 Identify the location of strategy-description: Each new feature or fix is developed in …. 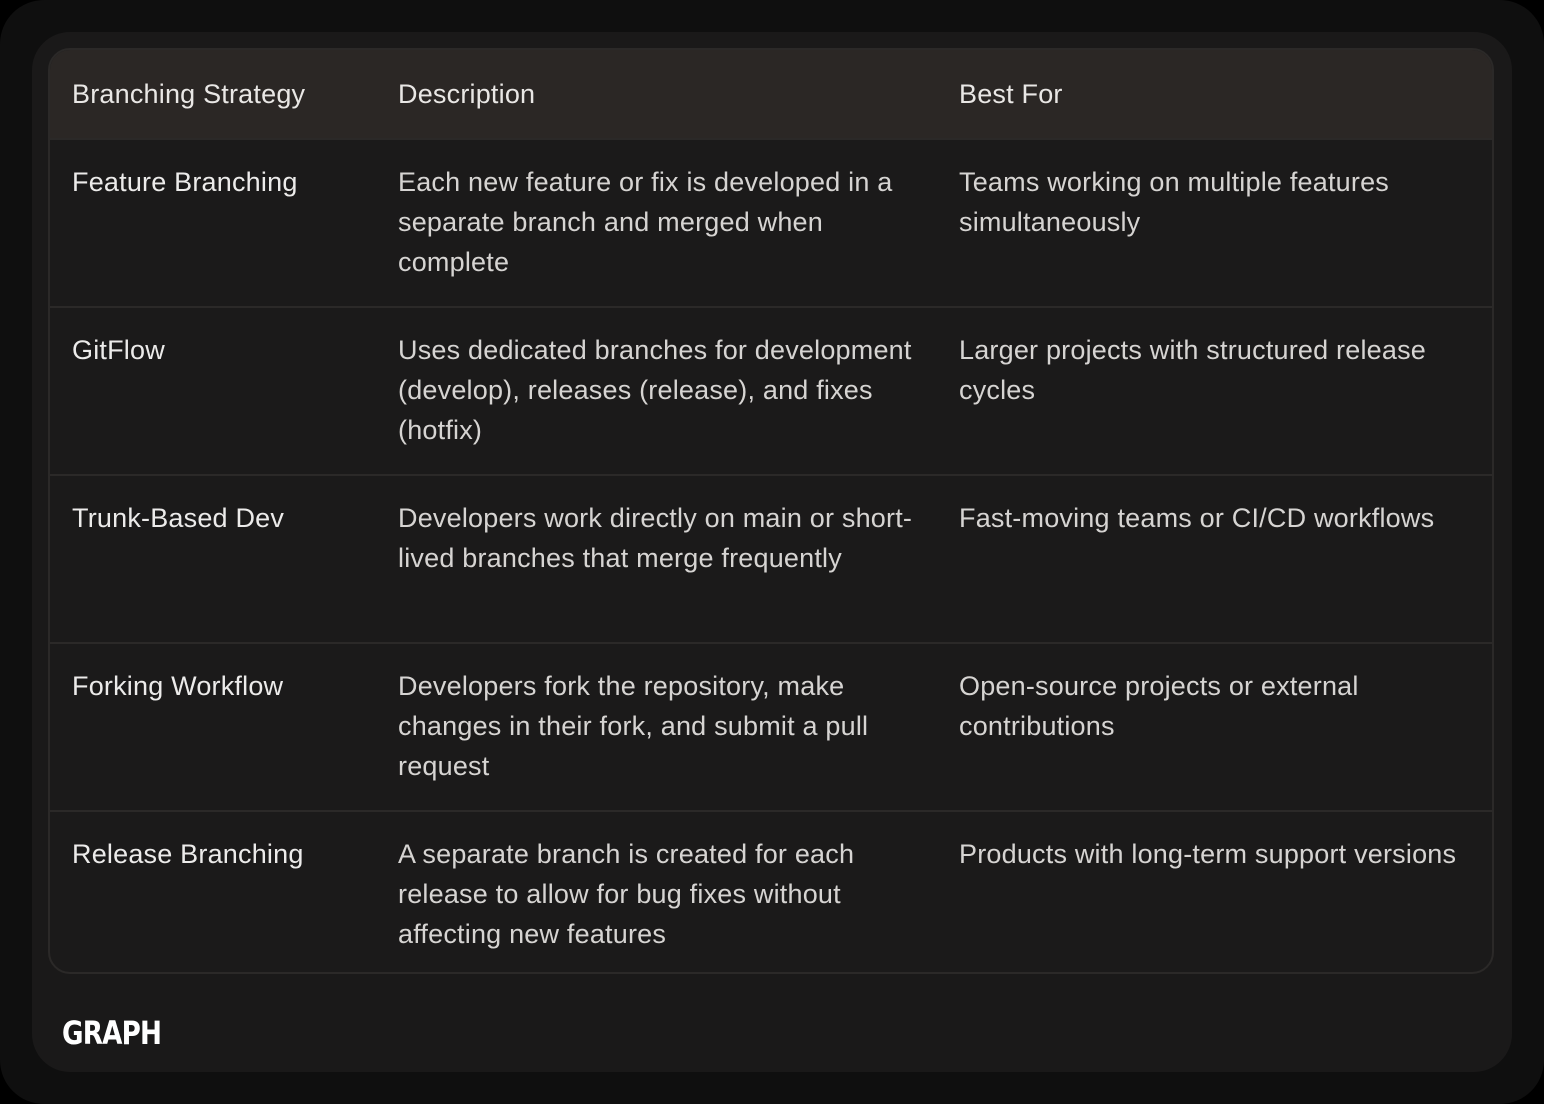
(645, 222).